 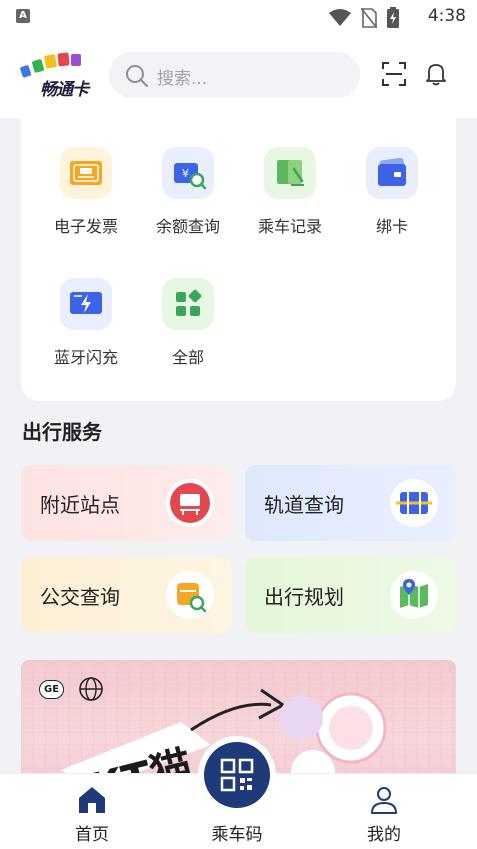 I want to click on quick-action-label: 余额查询, so click(x=187, y=226).